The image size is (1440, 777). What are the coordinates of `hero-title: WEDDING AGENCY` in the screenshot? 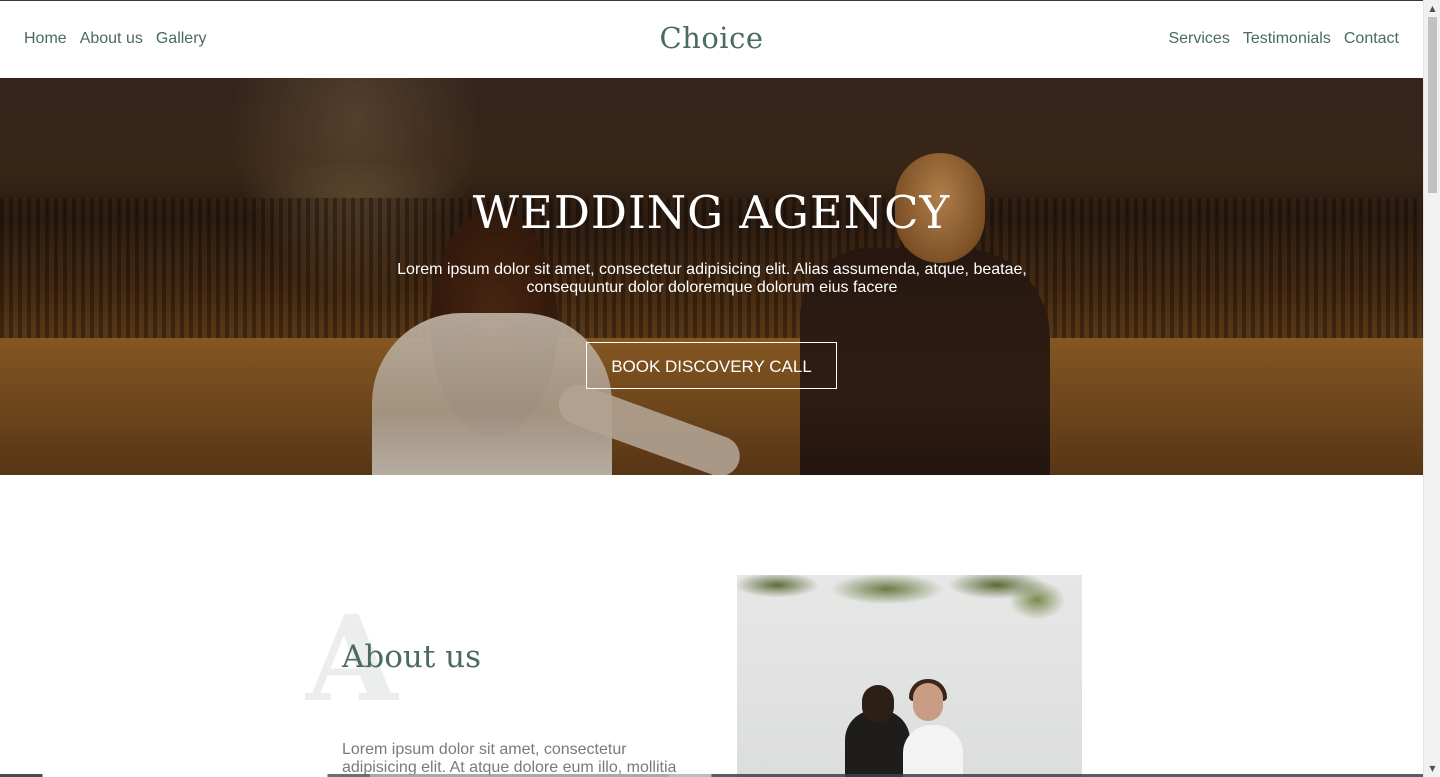 It's located at (711, 212).